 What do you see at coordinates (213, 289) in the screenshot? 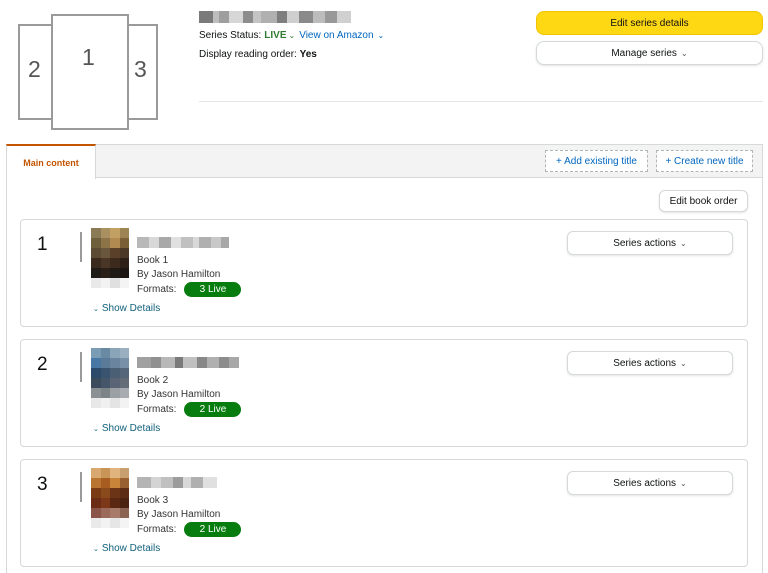
I see `formats-live-badge: 3 Live` at bounding box center [213, 289].